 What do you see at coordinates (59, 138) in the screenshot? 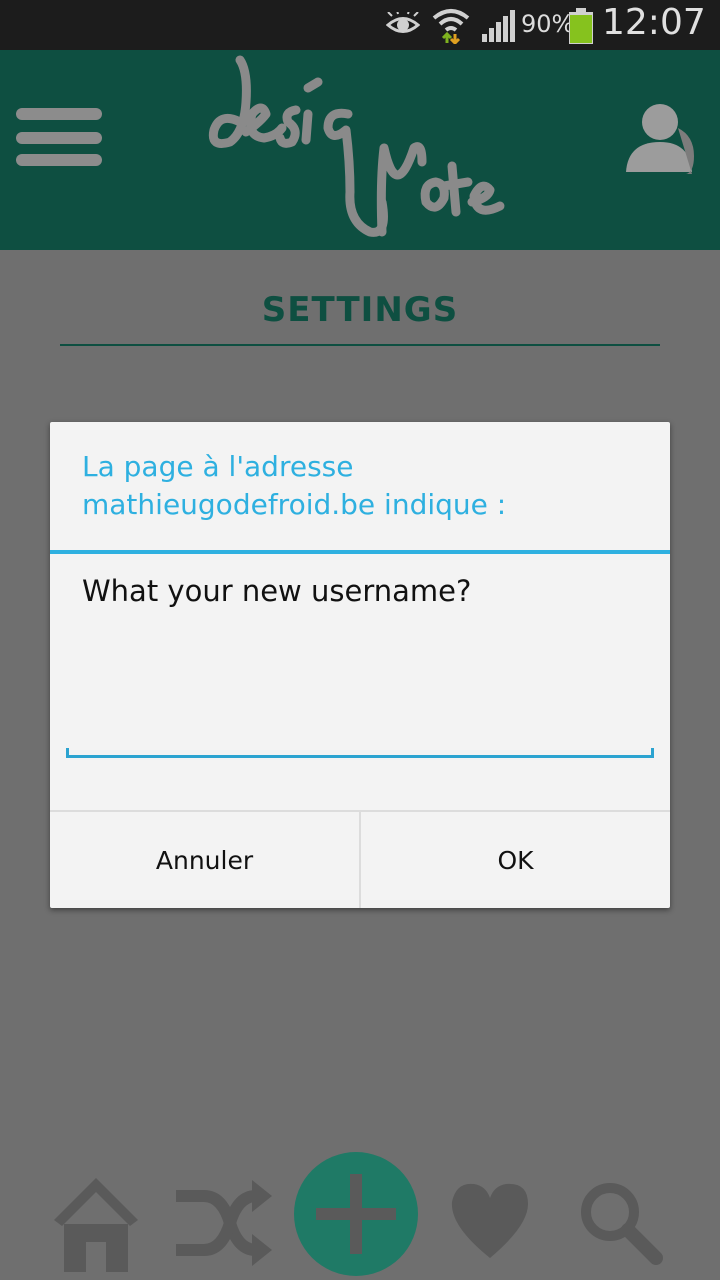
I see `hamburger-menu-icon` at bounding box center [59, 138].